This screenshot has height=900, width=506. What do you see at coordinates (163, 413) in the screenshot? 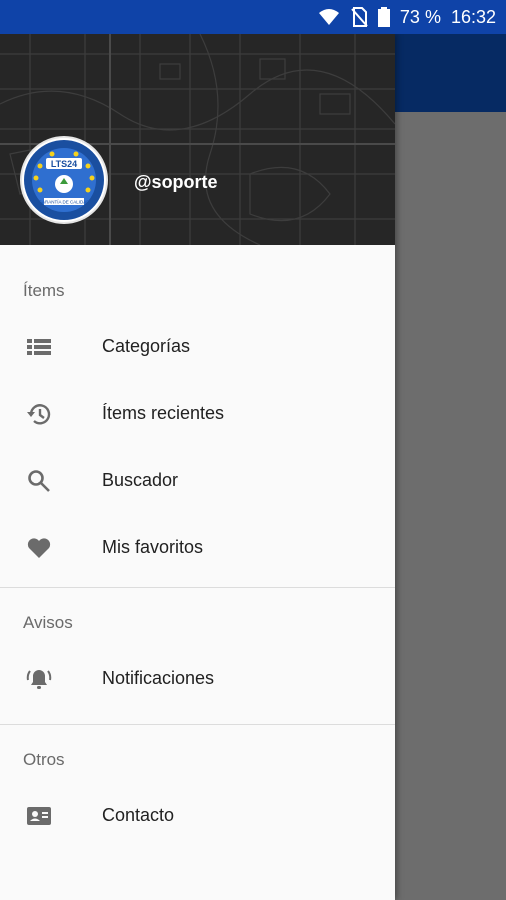
I see `menu-item-label: Ítems recientes` at bounding box center [163, 413].